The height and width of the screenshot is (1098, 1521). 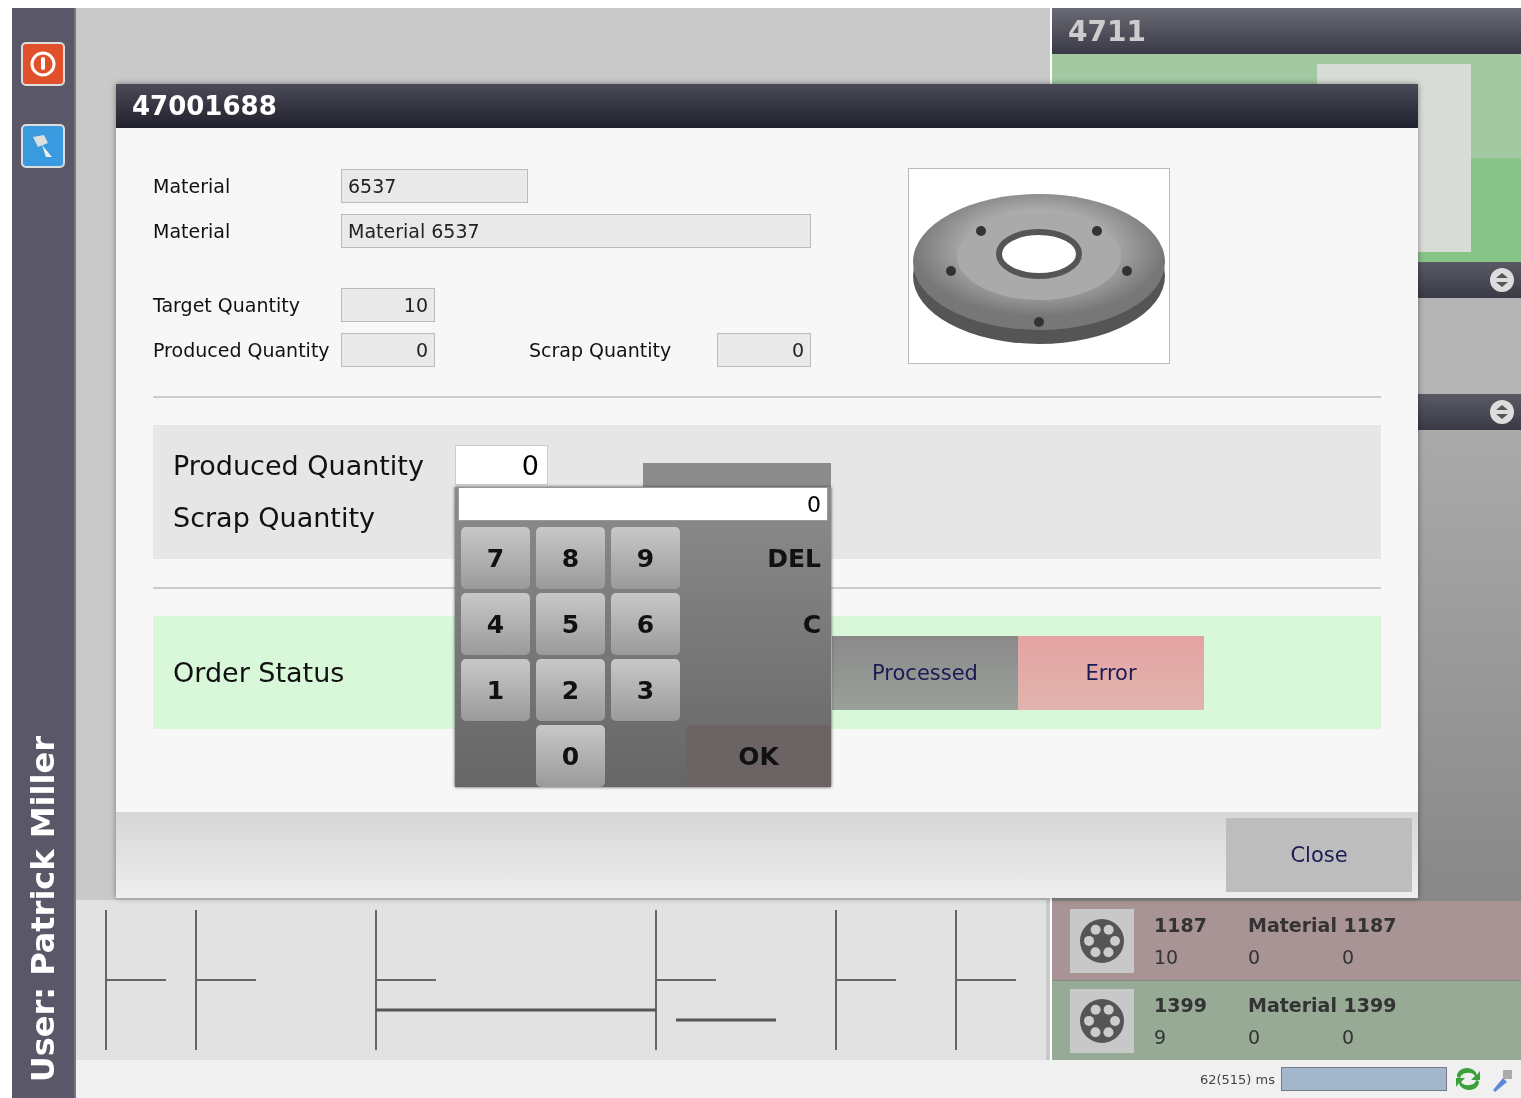 What do you see at coordinates (43, 64) in the screenshot?
I see `power-icon` at bounding box center [43, 64].